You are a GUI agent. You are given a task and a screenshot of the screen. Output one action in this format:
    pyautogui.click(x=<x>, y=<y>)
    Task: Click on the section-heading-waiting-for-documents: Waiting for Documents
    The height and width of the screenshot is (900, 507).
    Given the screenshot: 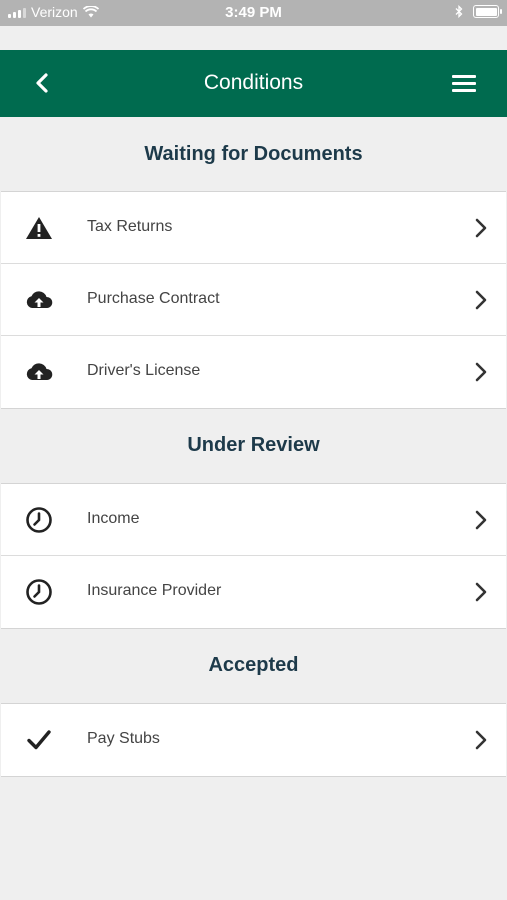 What is the action you would take?
    pyautogui.click(x=253, y=154)
    